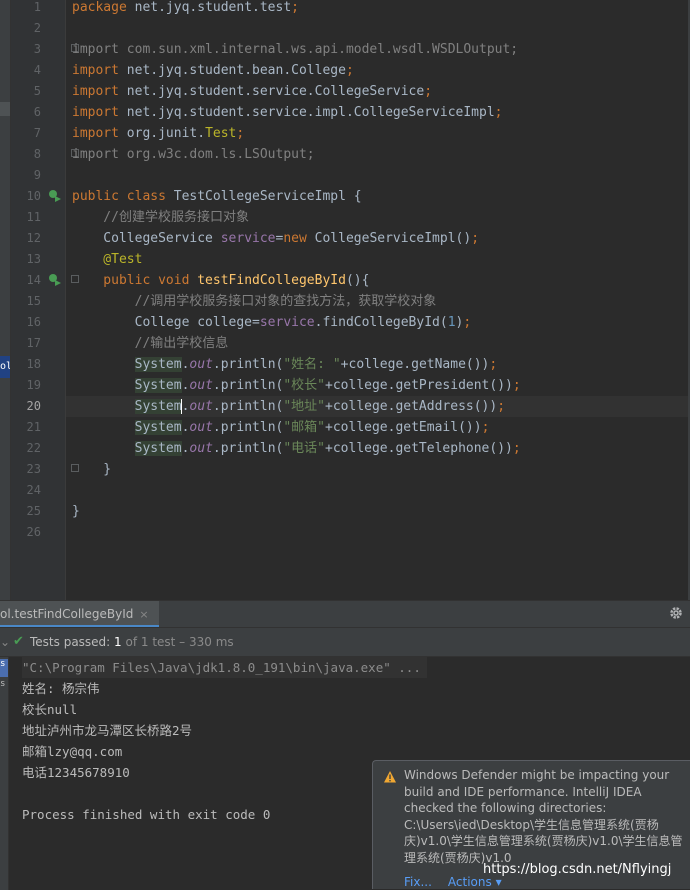 This screenshot has width=690, height=890. Describe the element at coordinates (37, 175) in the screenshot. I see `line-number: 9` at that location.